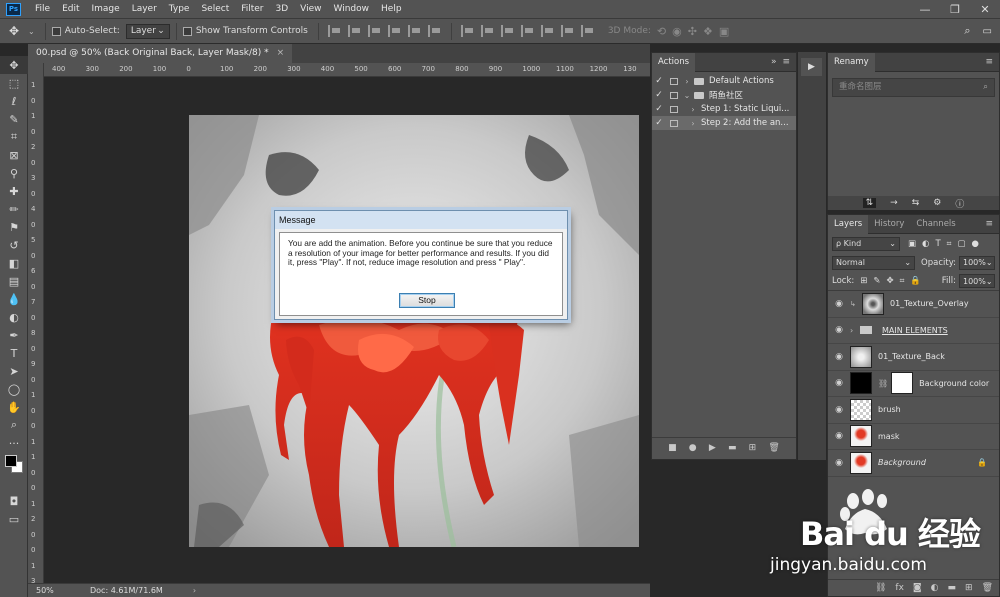  What do you see at coordinates (54, 590) in the screenshot?
I see `zoom-level: 50%` at bounding box center [54, 590].